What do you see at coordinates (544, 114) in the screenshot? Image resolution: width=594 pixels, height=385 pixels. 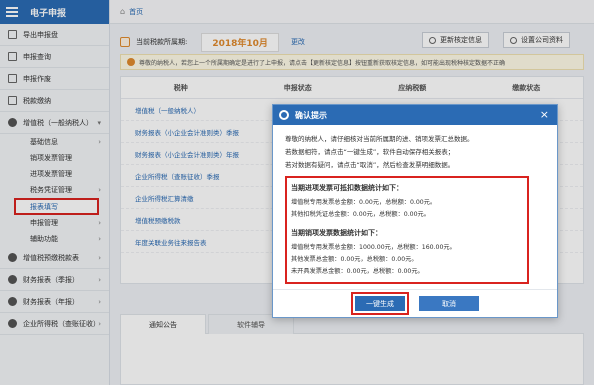 I see `close-icon: ×` at bounding box center [544, 114].